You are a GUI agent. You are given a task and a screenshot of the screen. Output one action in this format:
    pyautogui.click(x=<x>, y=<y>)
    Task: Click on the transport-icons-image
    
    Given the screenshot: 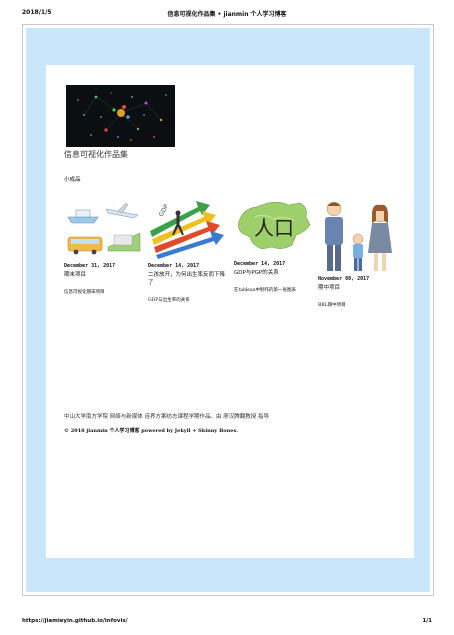 What is the action you would take?
    pyautogui.click(x=104, y=228)
    